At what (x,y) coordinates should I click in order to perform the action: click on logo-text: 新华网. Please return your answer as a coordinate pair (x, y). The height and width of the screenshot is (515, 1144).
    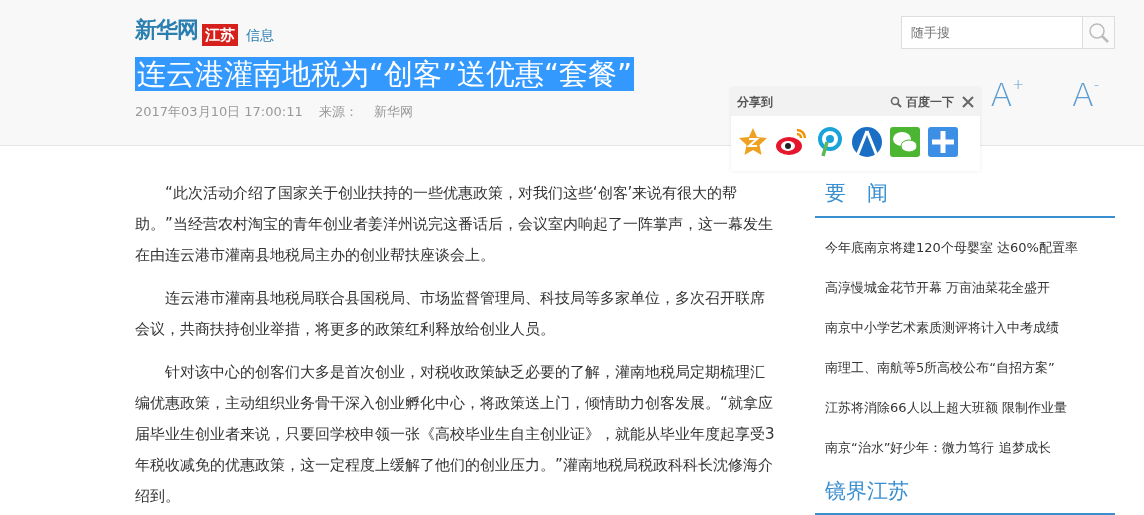
    Looking at the image, I should click on (166, 29).